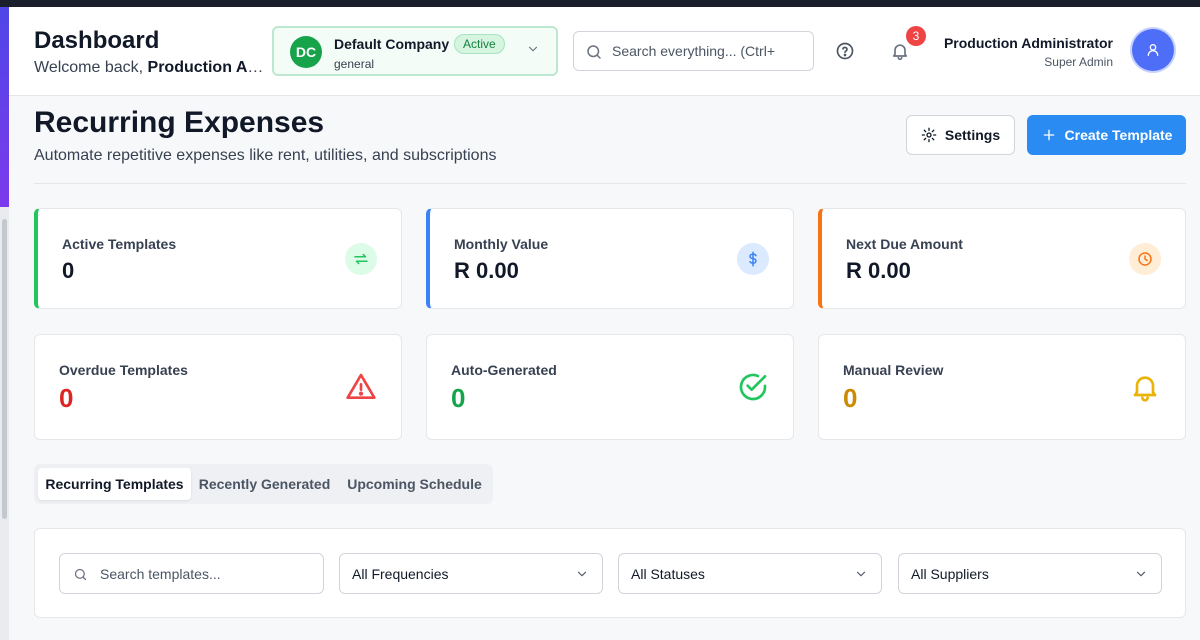 The height and width of the screenshot is (640, 1200). I want to click on company-avatar: DC, so click(306, 52).